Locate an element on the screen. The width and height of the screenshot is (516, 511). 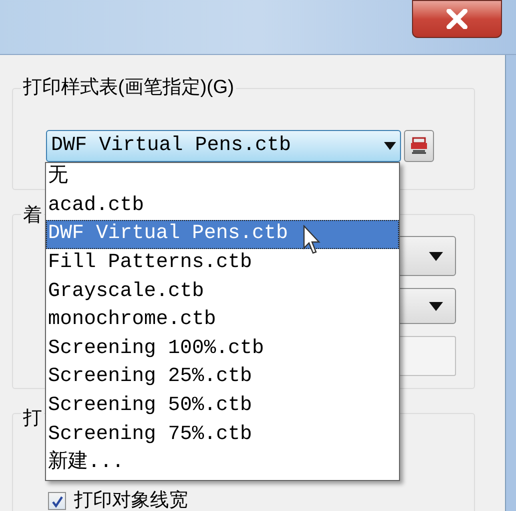
checkbox-label: 打印对象线宽 is located at coordinates (131, 500).